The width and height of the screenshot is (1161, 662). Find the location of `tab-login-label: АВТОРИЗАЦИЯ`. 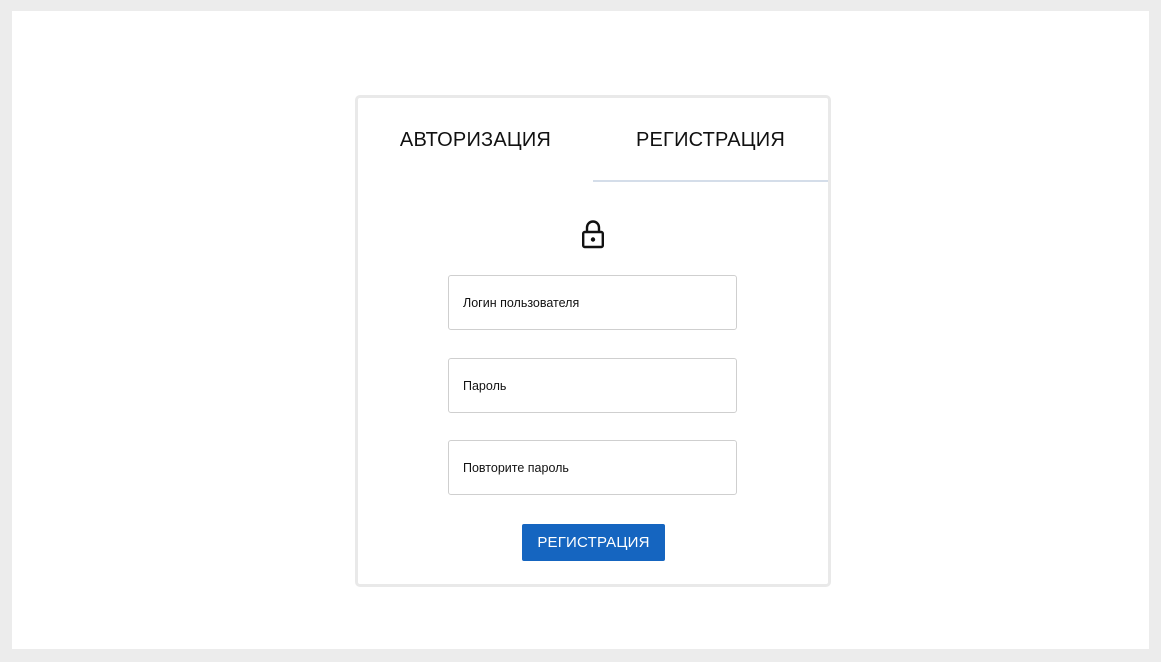

tab-login-label: АВТОРИЗАЦИЯ is located at coordinates (475, 139).